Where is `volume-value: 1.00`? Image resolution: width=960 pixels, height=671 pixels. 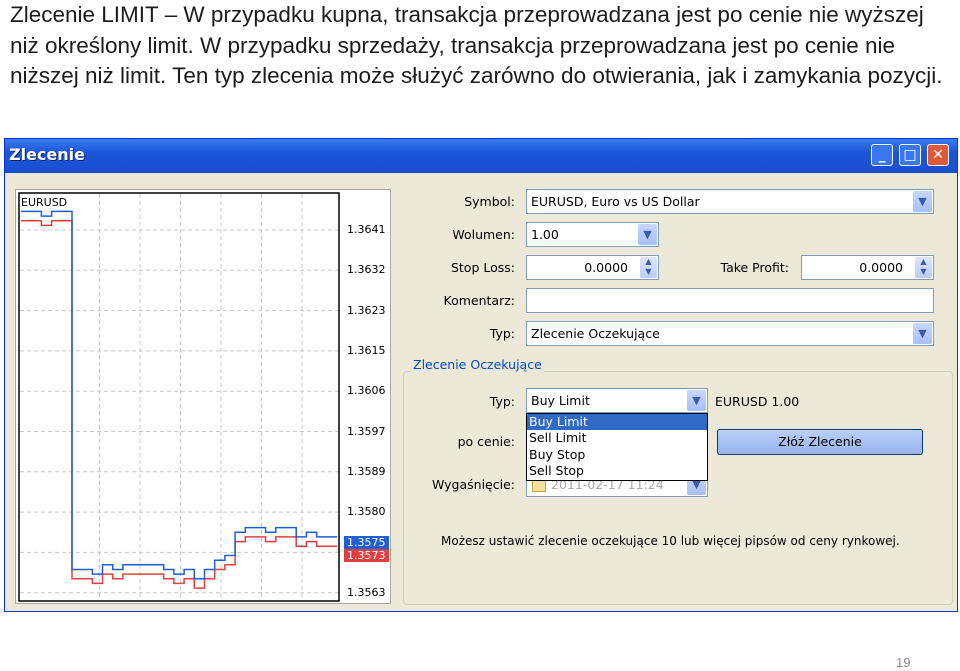 volume-value: 1.00 is located at coordinates (545, 234).